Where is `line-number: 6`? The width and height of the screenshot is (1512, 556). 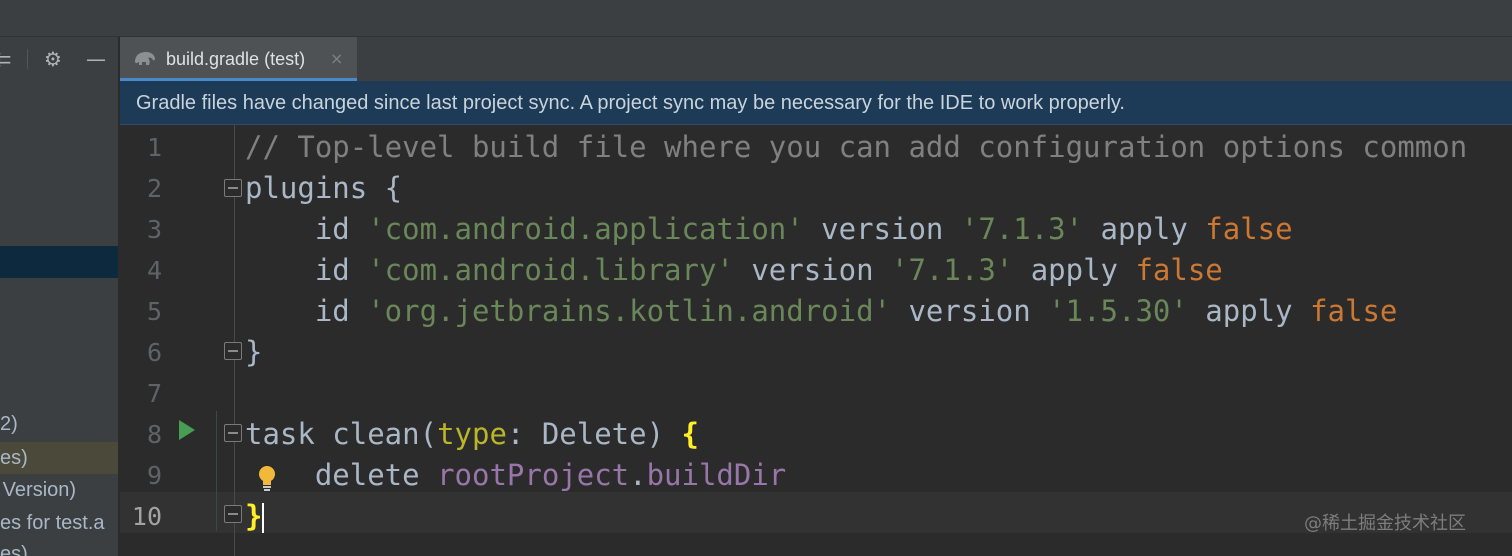
line-number: 6 is located at coordinates (154, 352).